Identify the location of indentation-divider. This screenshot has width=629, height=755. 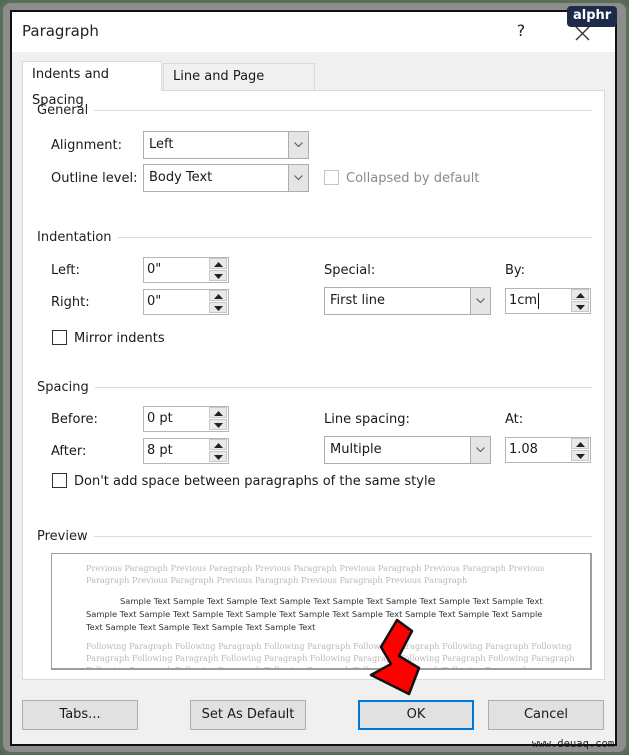
(314, 237).